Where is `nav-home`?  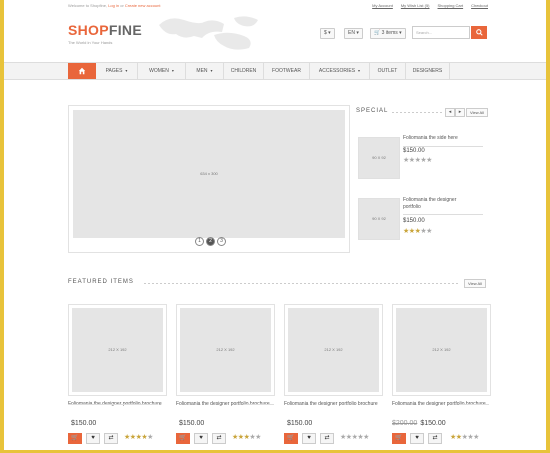 nav-home is located at coordinates (82, 71).